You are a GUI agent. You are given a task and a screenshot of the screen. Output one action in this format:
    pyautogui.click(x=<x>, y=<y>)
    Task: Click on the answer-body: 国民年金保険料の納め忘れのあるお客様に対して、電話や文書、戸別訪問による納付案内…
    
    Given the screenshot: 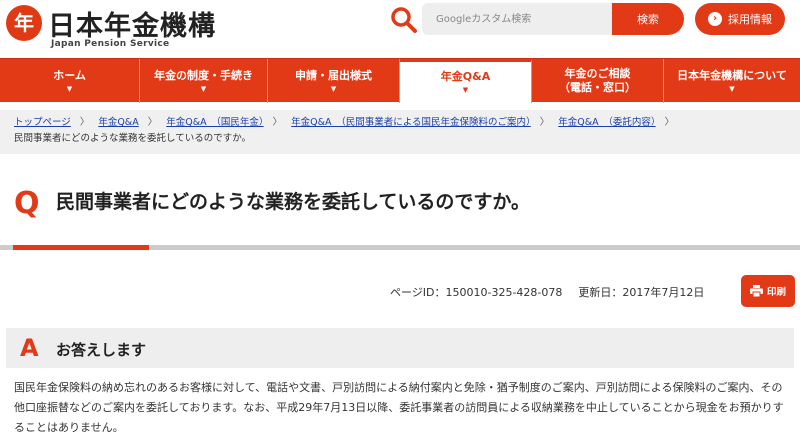 What is the action you would take?
    pyautogui.click(x=399, y=407)
    